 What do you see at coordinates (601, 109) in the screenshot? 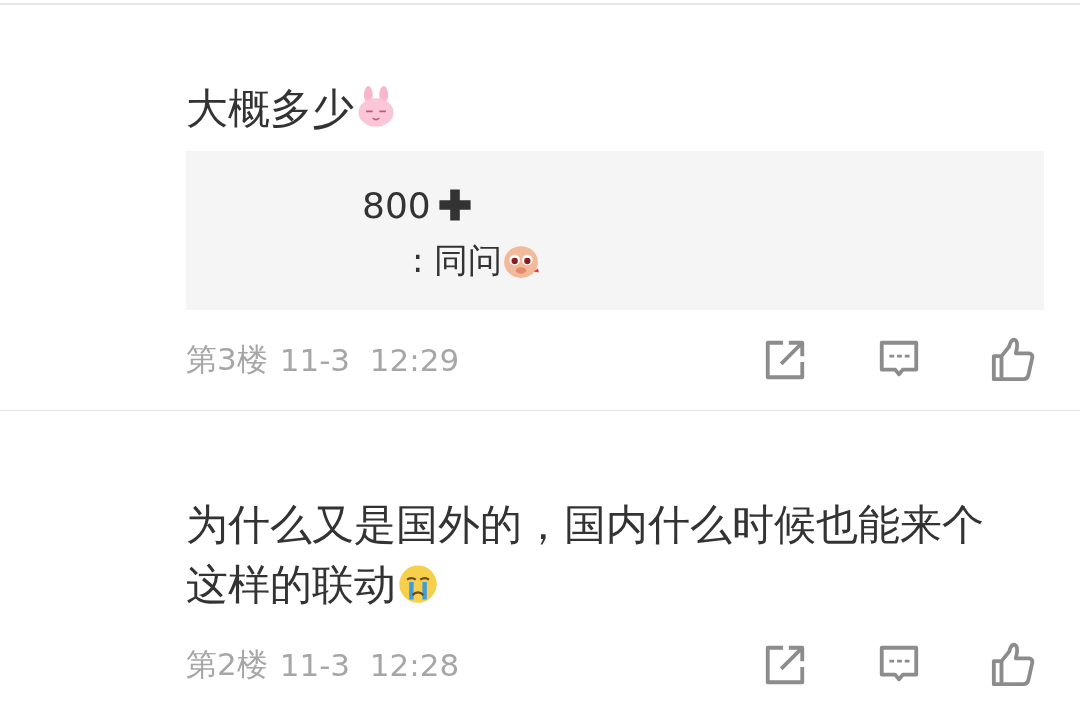
I see `comment-text: 大概多少` at bounding box center [601, 109].